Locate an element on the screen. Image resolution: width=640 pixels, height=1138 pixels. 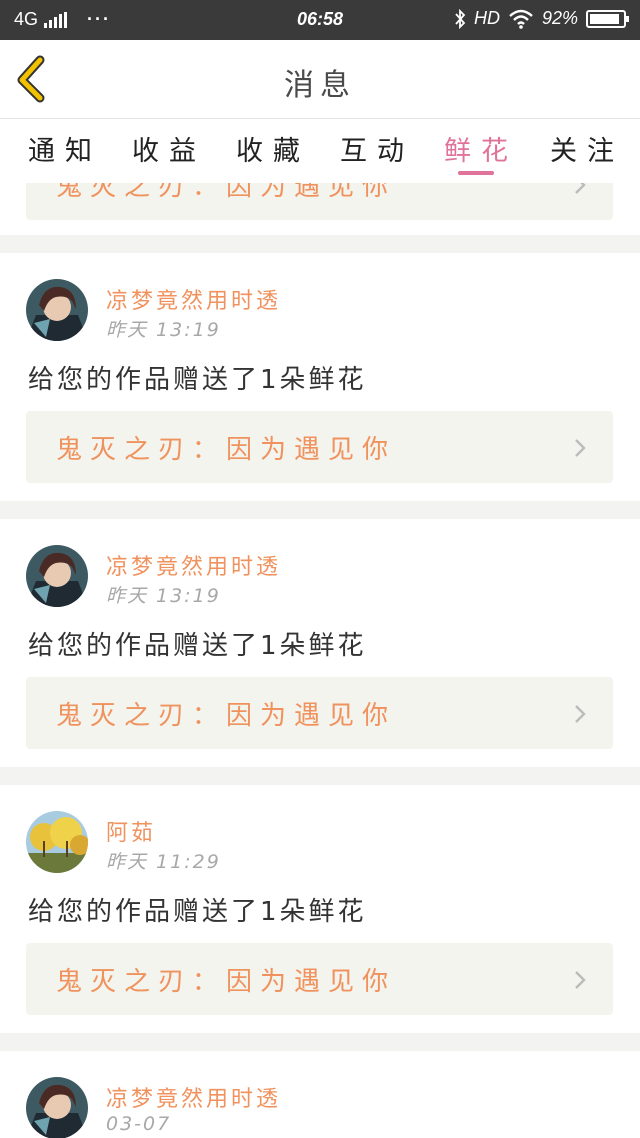
bluetooth-icon is located at coordinates (460, 18).